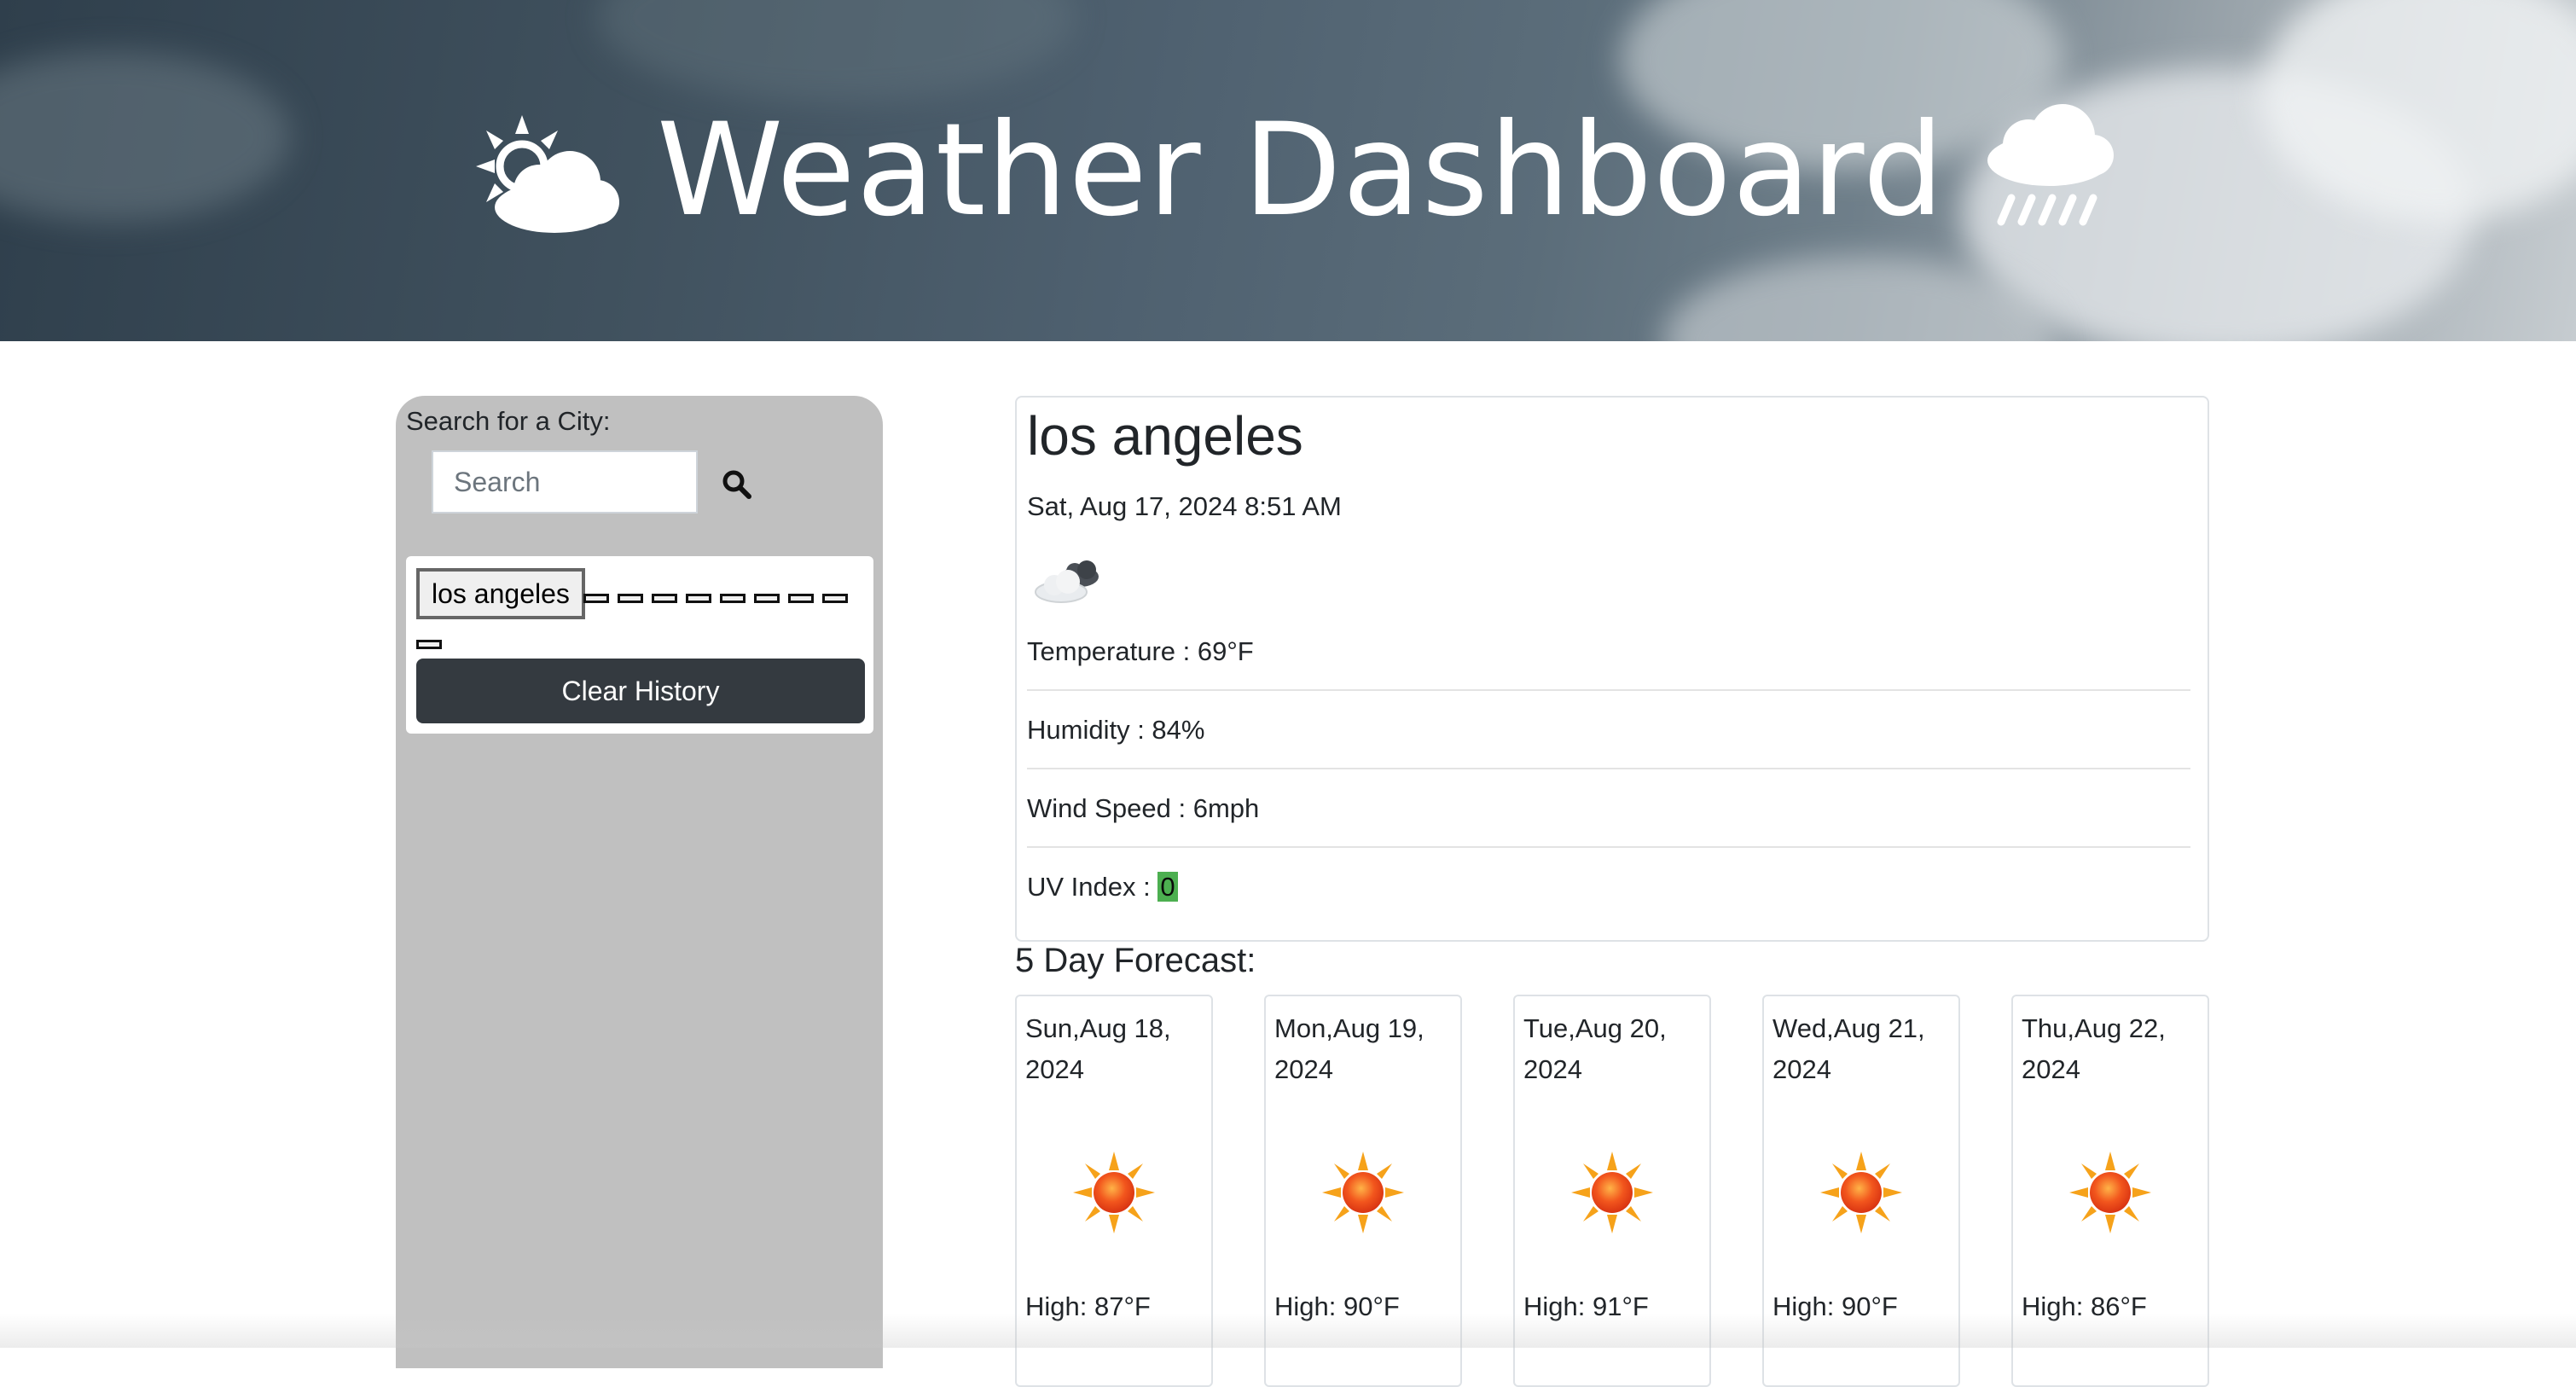 The width and height of the screenshot is (2576, 1387). Describe the element at coordinates (1167, 887) in the screenshot. I see `uv-index-badge: 0` at that location.